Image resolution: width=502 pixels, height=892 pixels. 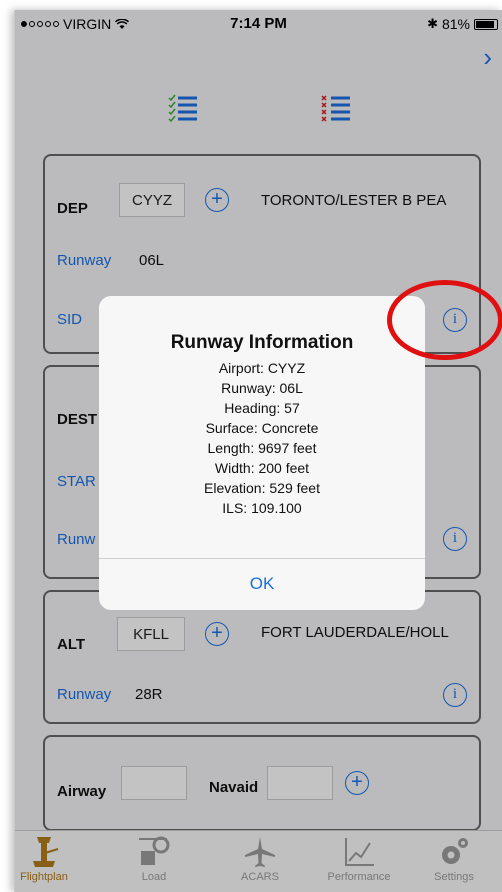 What do you see at coordinates (262, 488) in the screenshot?
I see `dialog-line-elevation: Elevation: 529 feet` at bounding box center [262, 488].